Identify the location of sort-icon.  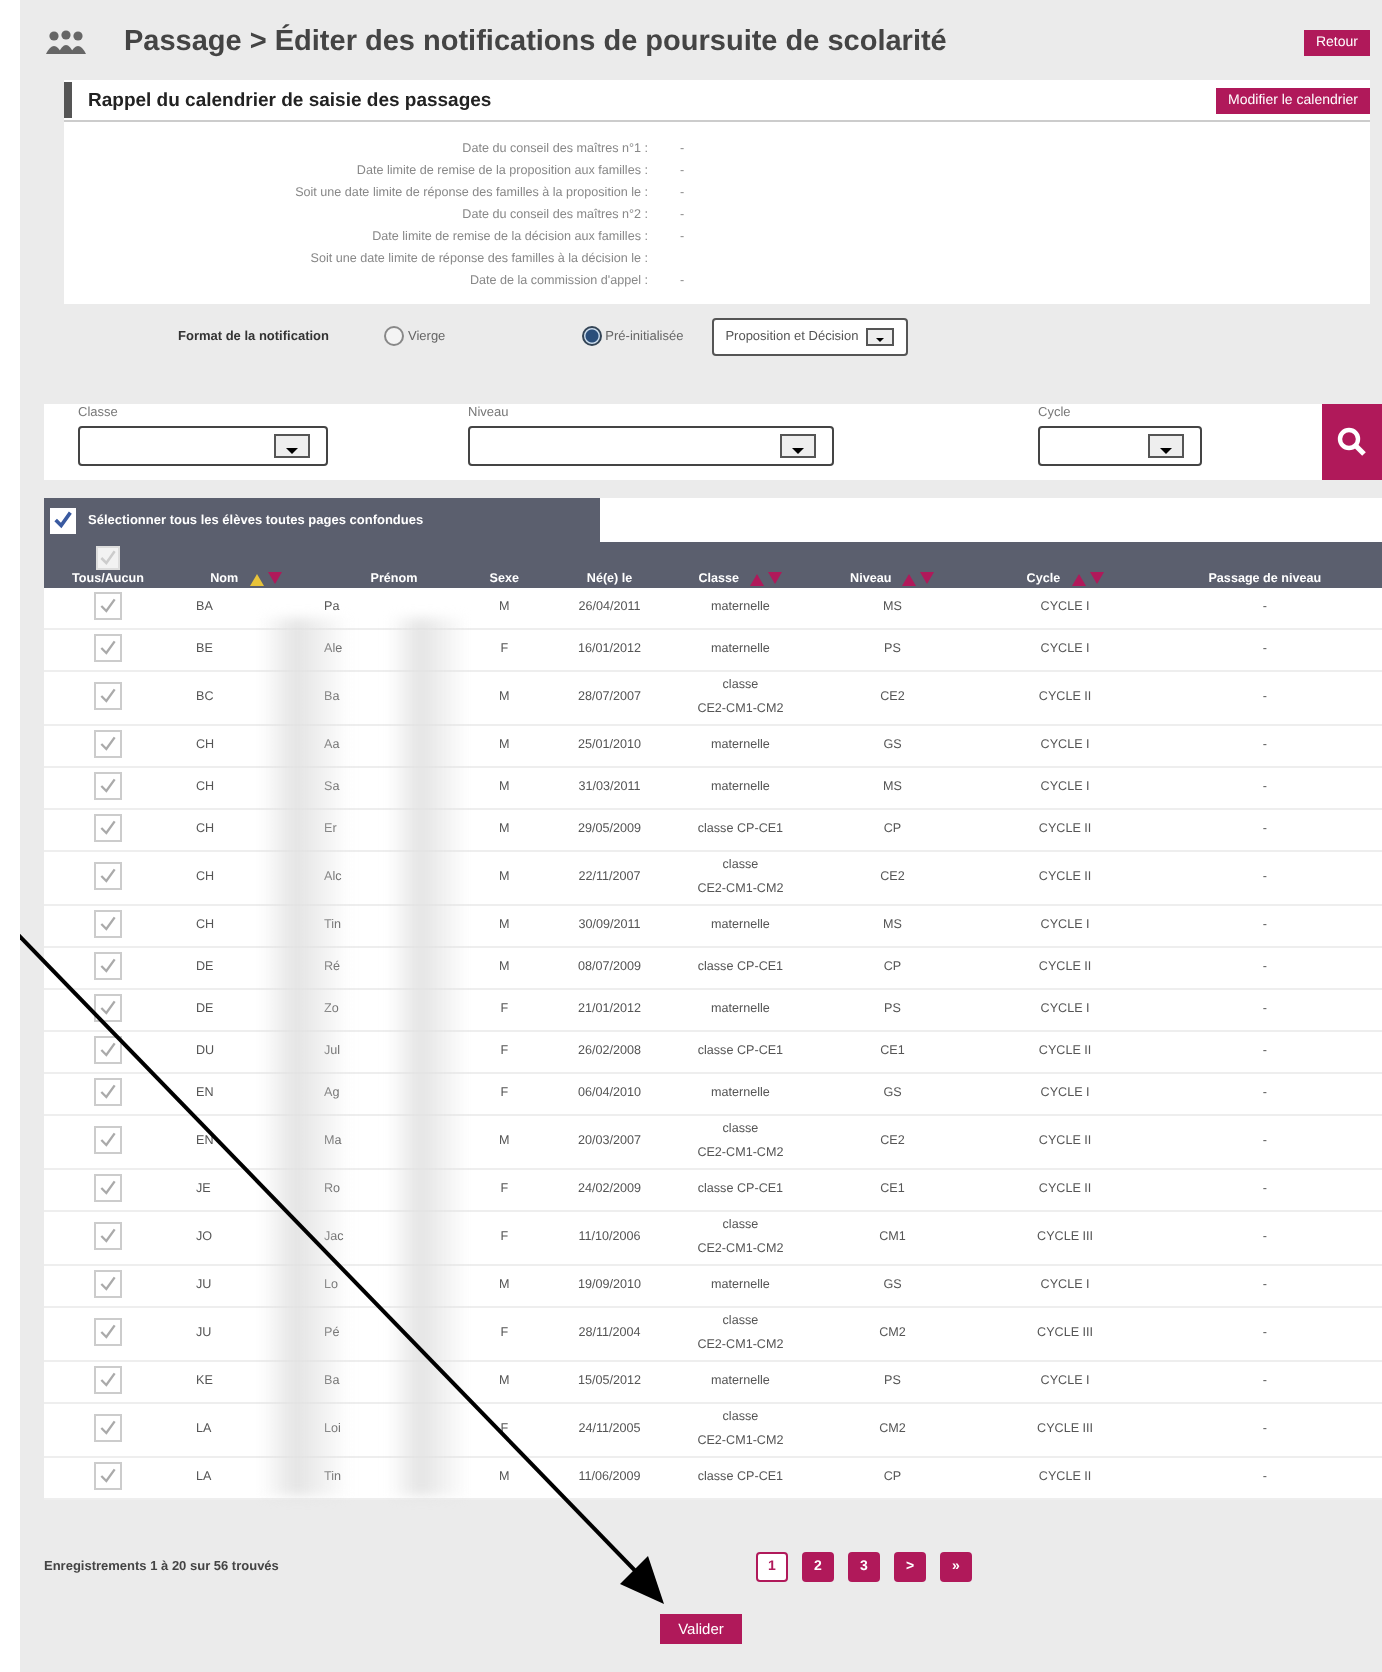
(265, 578).